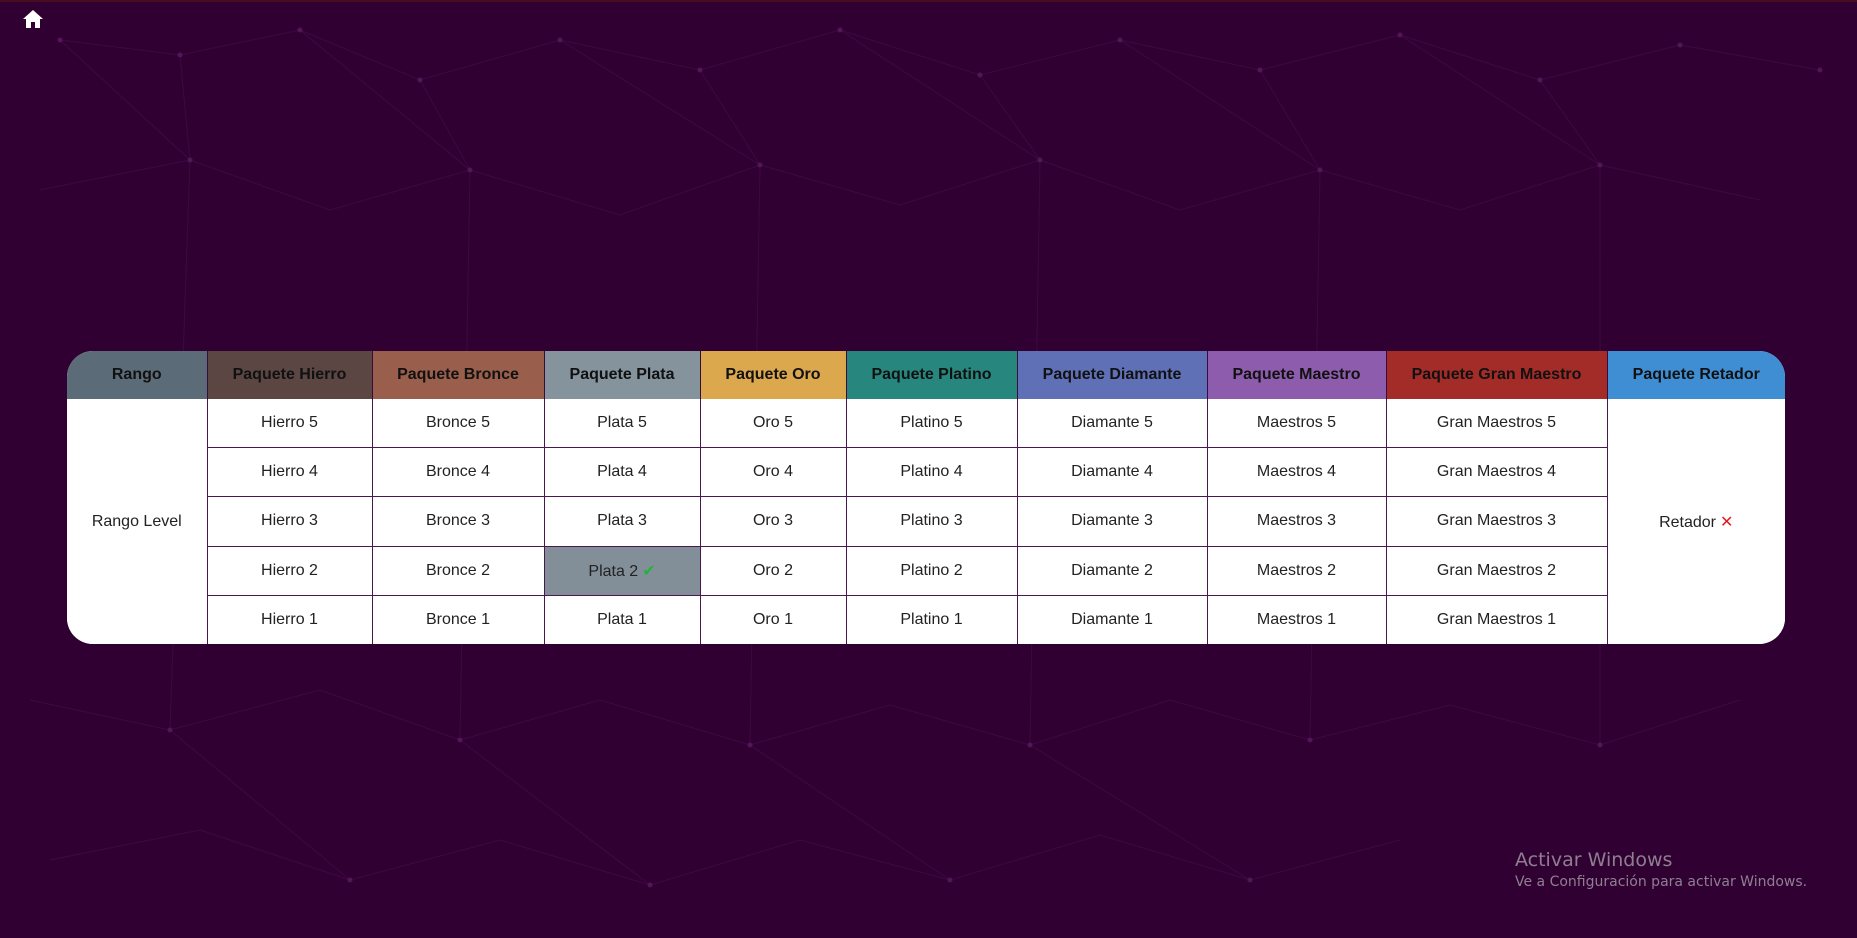 The image size is (1857, 938). I want to click on current-rank-label: Plata 2, so click(613, 571).